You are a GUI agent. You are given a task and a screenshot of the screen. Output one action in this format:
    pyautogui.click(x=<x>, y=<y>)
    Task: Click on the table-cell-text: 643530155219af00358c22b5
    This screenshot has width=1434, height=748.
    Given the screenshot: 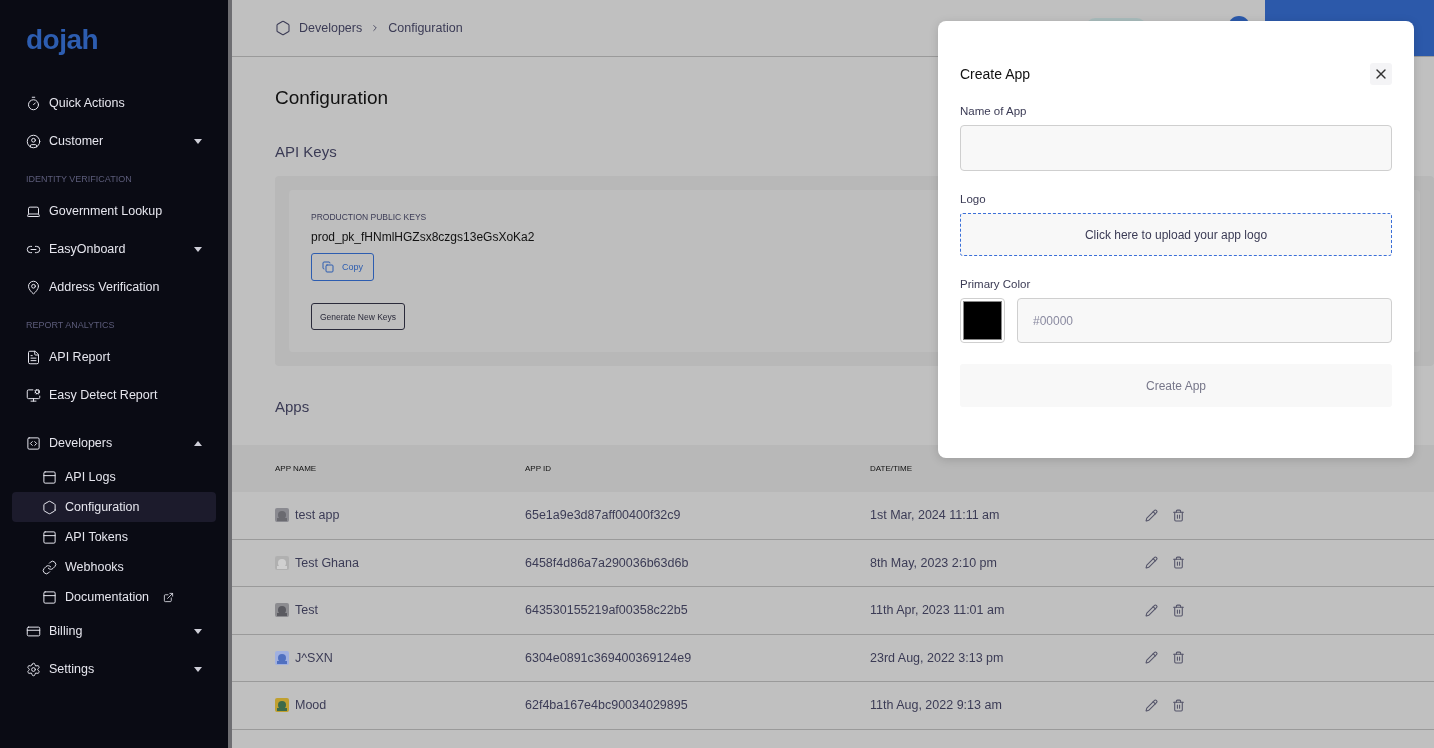 What is the action you would take?
    pyautogui.click(x=607, y=610)
    